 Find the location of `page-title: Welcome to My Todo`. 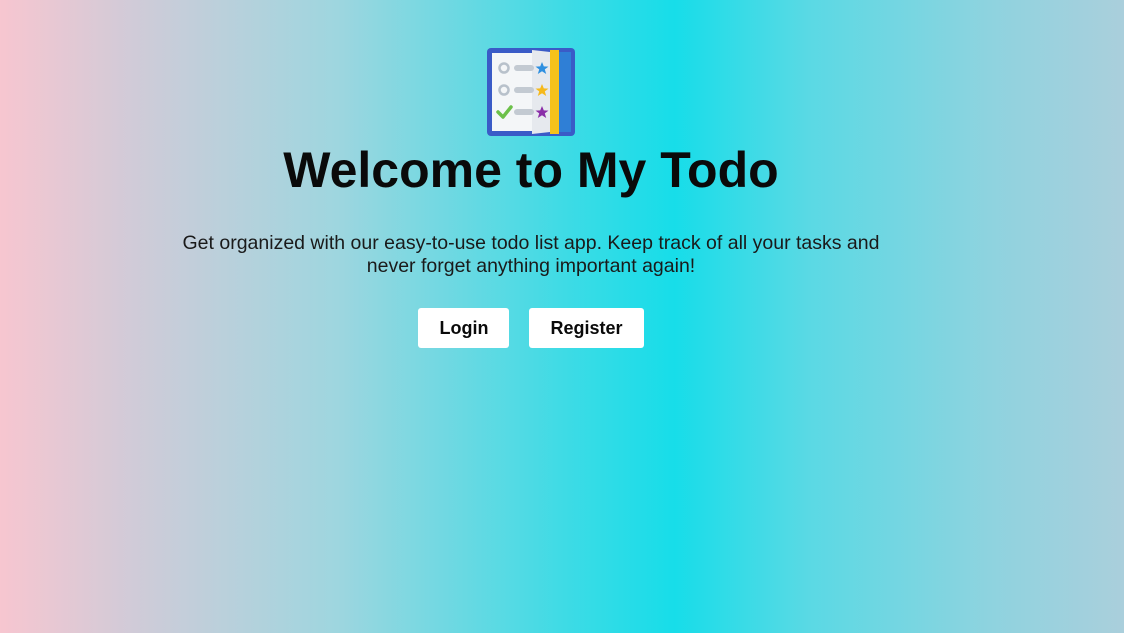

page-title: Welcome to My Todo is located at coordinates (531, 170).